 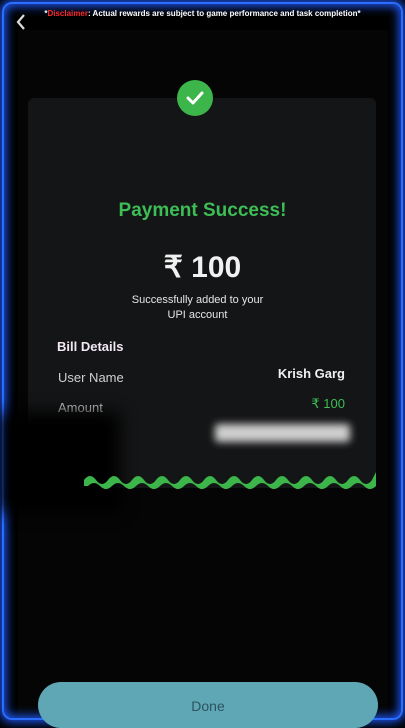 I want to click on payment-status-title: Payment Success!, so click(x=202, y=210).